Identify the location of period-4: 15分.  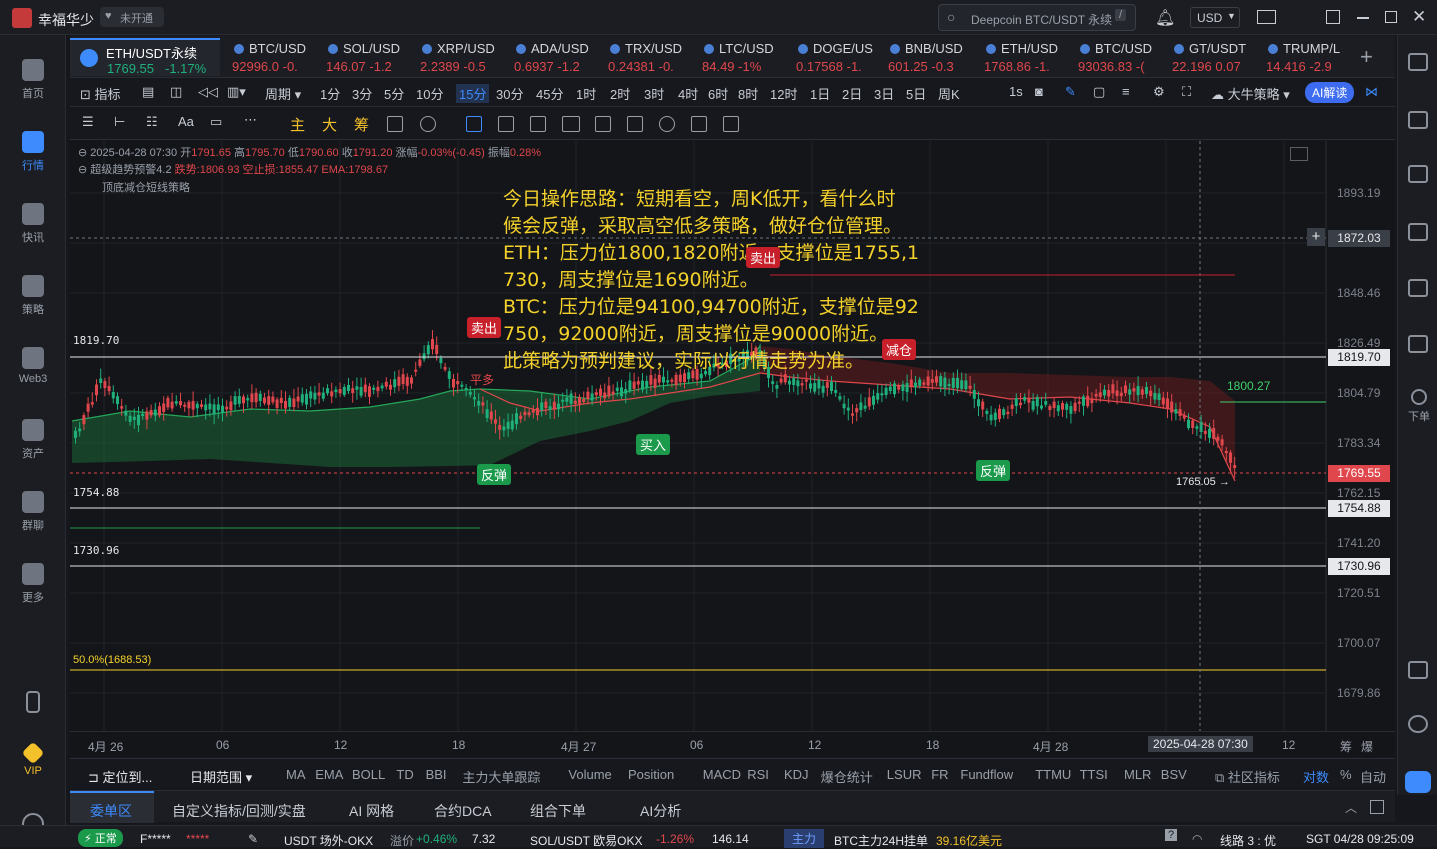
(473, 93).